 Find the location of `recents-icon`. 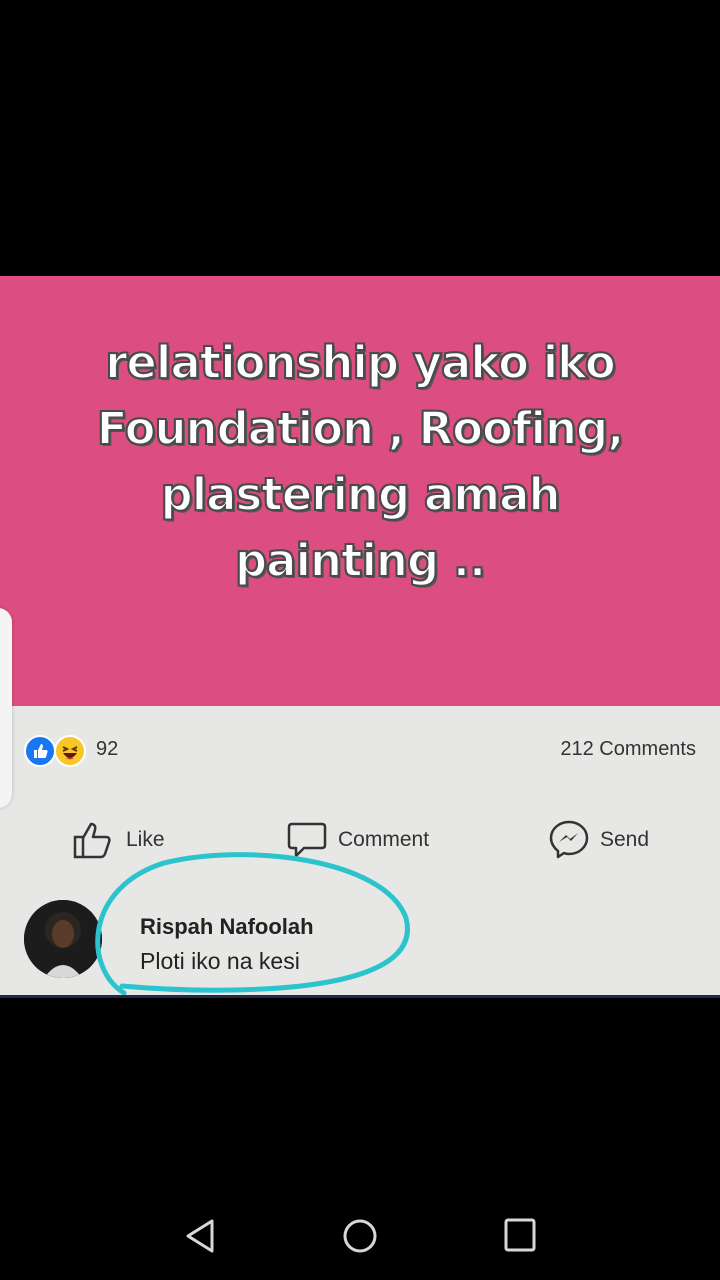

recents-icon is located at coordinates (520, 1235).